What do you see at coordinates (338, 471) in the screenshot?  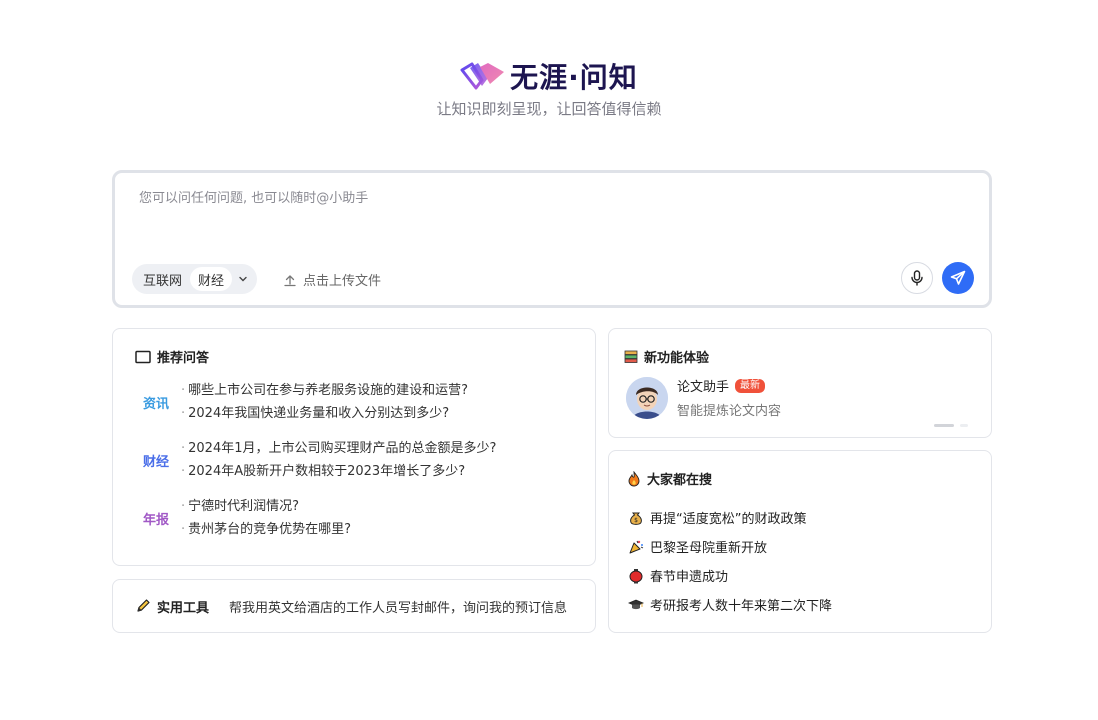 I see `rec-question: · 2024年A股新开户数相较于2023年增长了多少?` at bounding box center [338, 471].